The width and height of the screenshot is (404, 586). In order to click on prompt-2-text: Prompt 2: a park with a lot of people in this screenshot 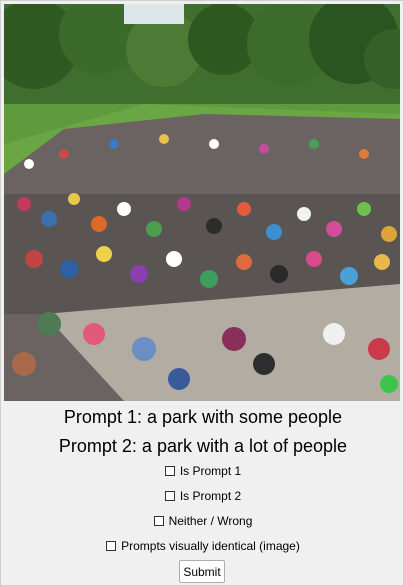, I will do `click(203, 446)`.